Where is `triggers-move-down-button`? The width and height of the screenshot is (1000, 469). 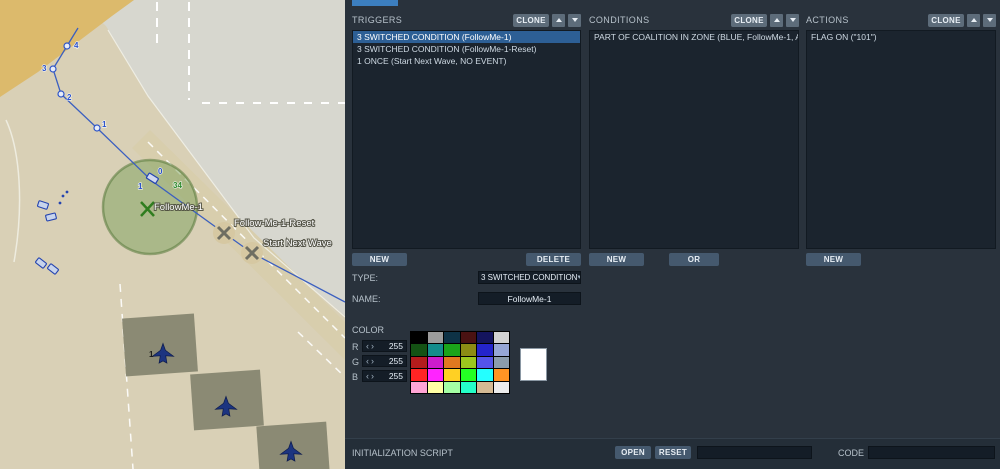 triggers-move-down-button is located at coordinates (574, 20).